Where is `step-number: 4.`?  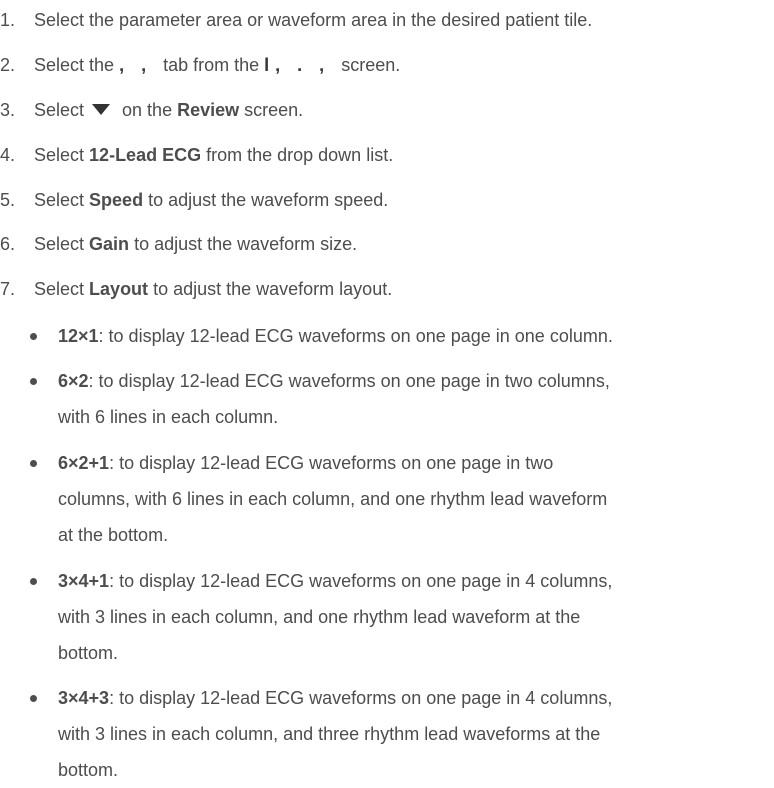 step-number: 4. is located at coordinates (8, 155).